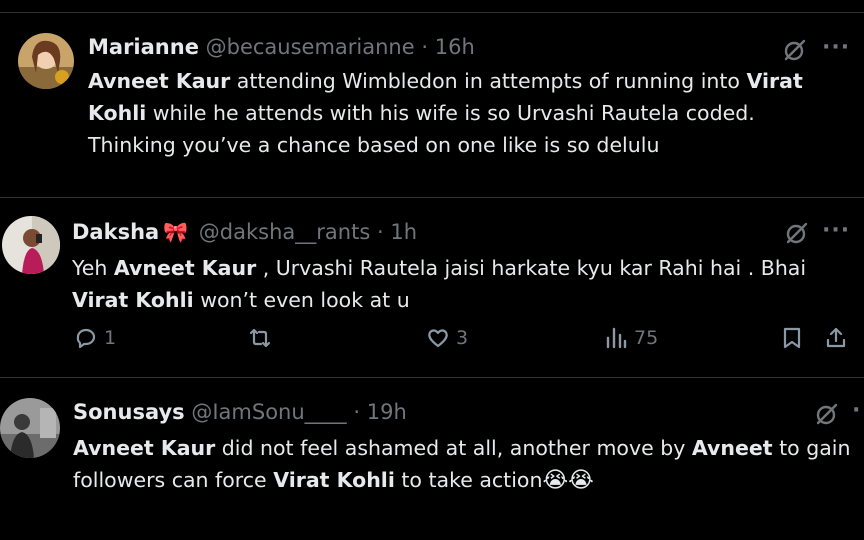  Describe the element at coordinates (260, 338) in the screenshot. I see `repost-icon` at that location.